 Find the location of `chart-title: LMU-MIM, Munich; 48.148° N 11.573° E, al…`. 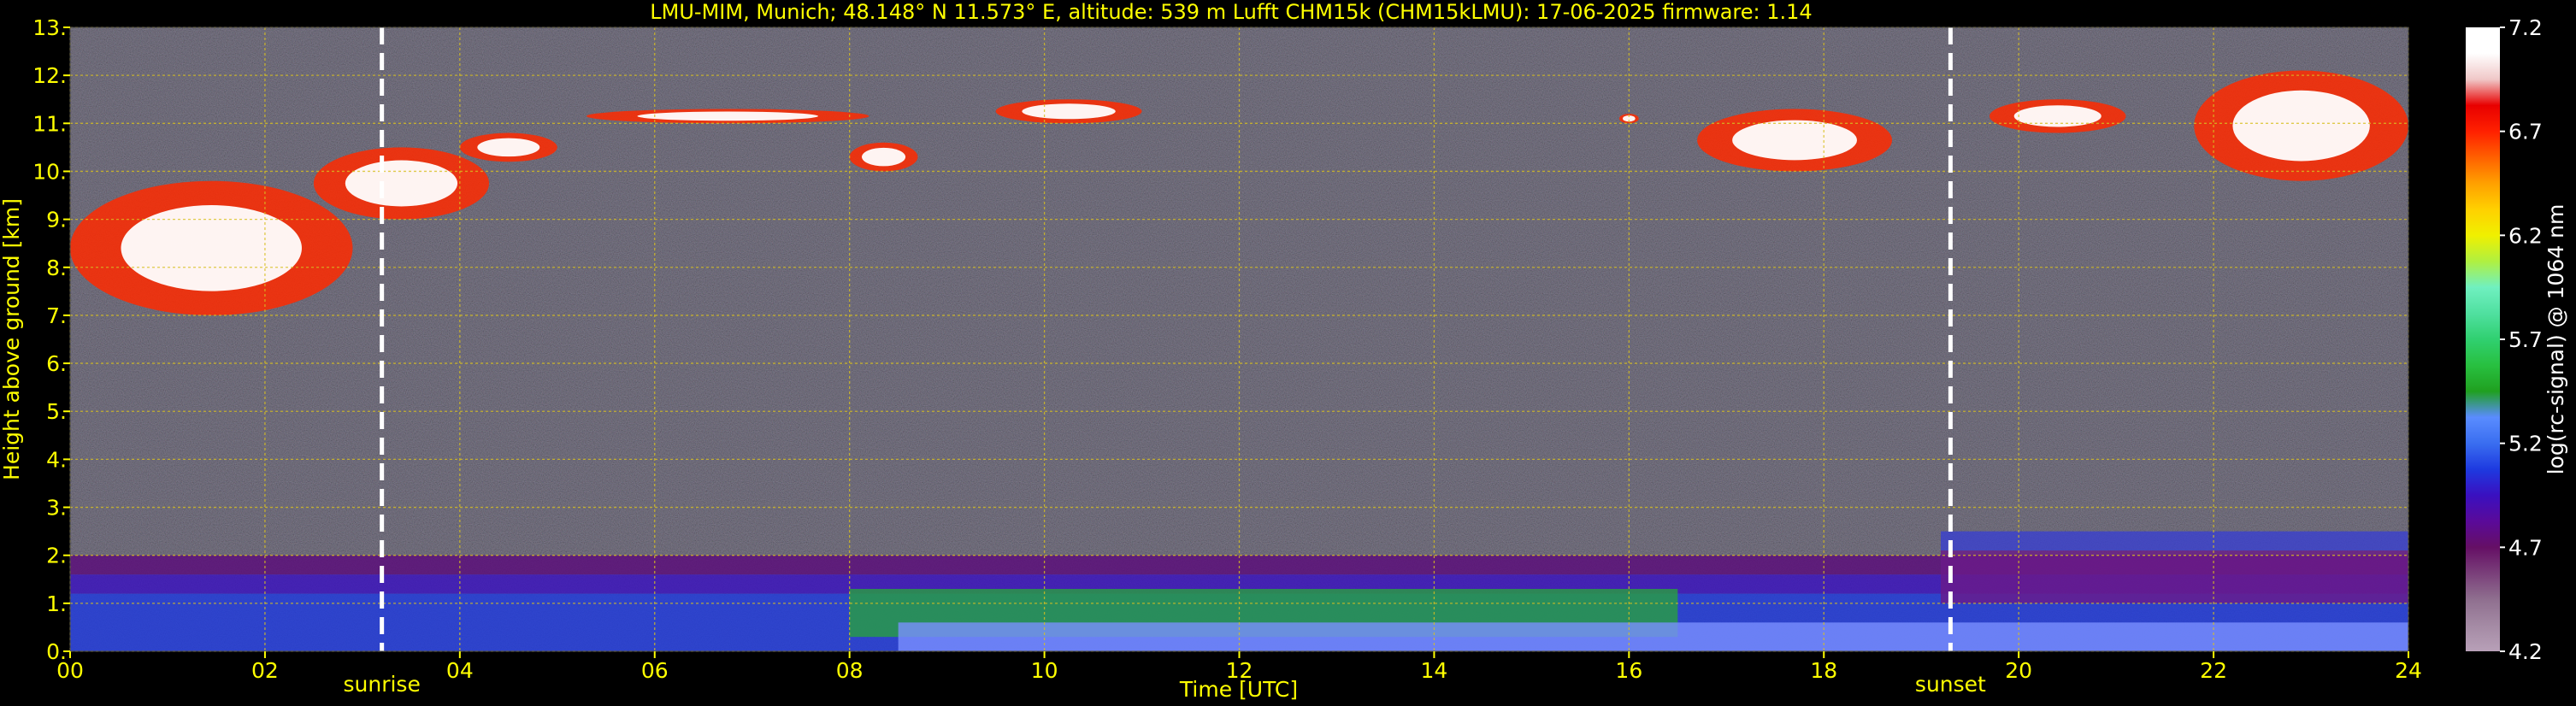

chart-title: LMU-MIM, Munich; 48.148° N 11.573° E, al… is located at coordinates (1231, 12).